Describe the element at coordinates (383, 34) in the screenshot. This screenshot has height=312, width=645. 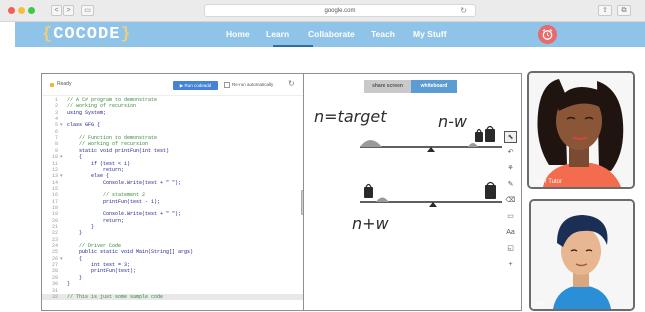
I see `nav-teach: Teach` at that location.